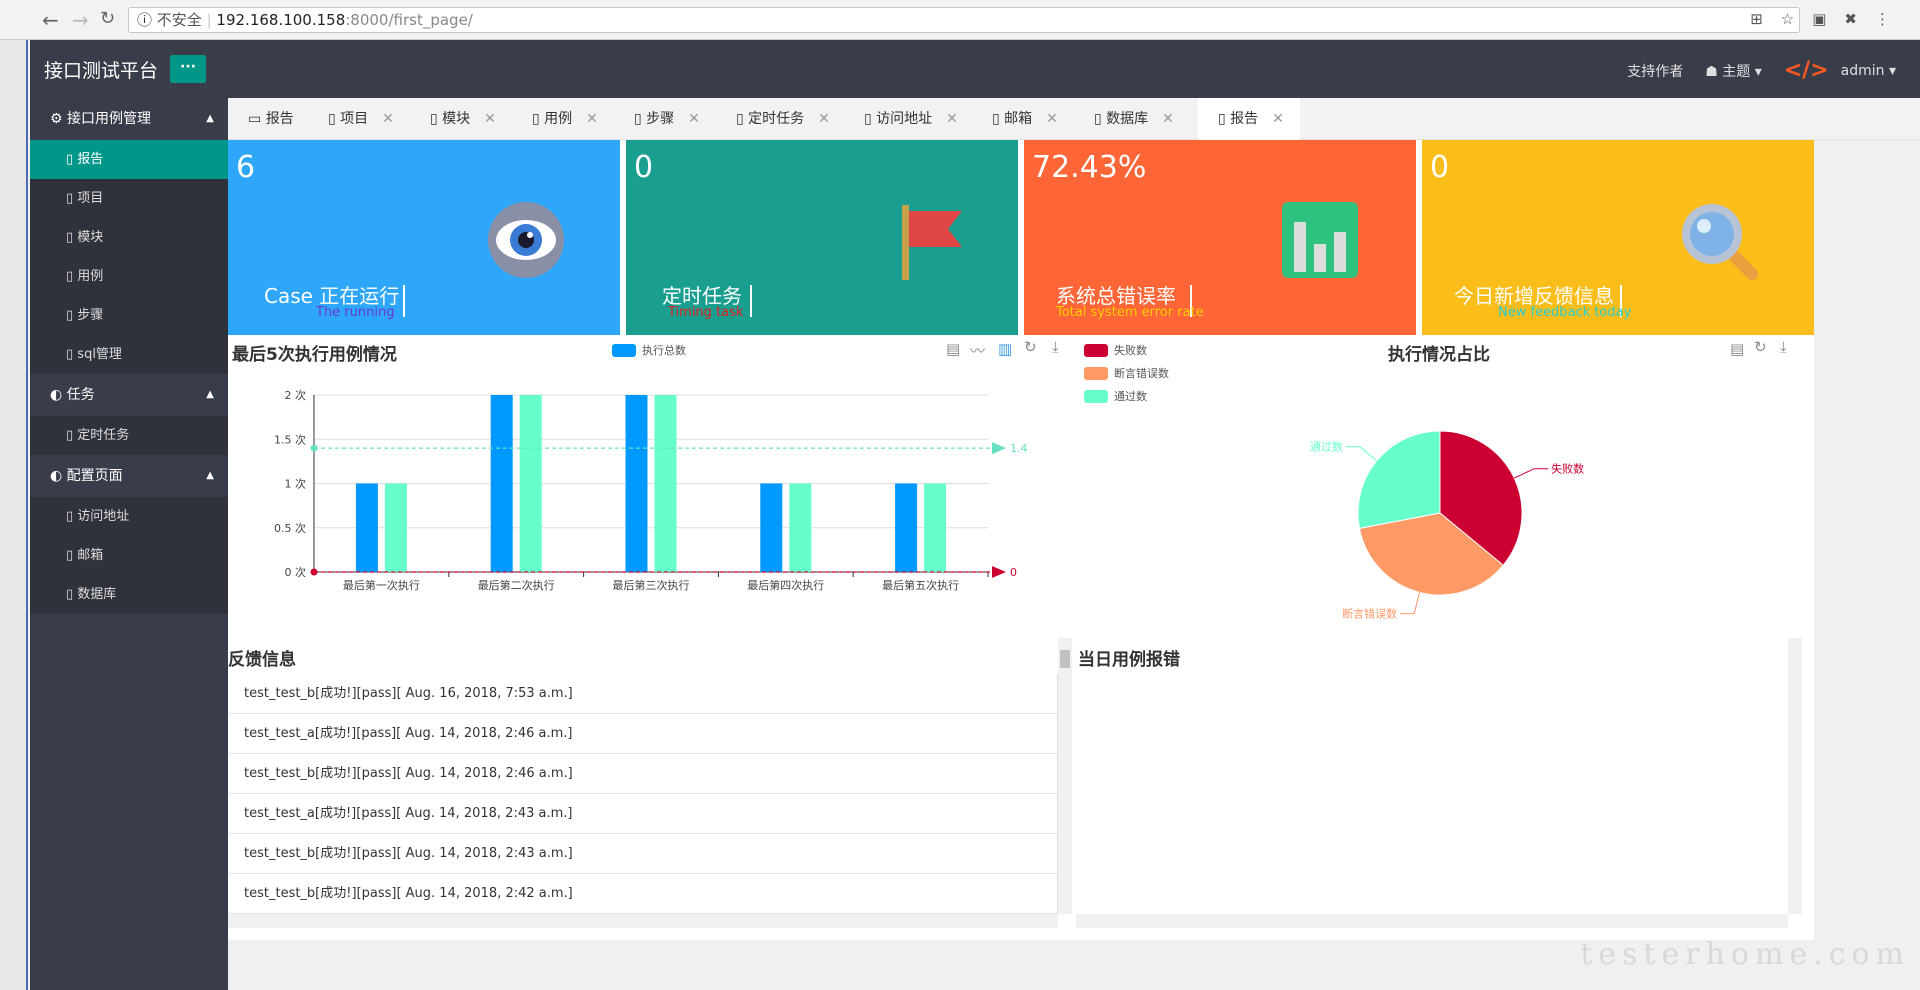 The height and width of the screenshot is (990, 1920). Describe the element at coordinates (80, 20) in the screenshot. I see `forward-icon: →` at that location.